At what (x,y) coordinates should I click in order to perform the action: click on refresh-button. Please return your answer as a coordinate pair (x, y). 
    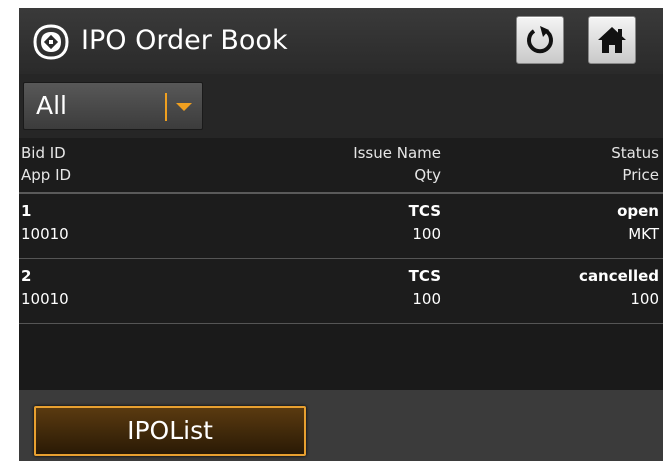
    Looking at the image, I should click on (540, 40).